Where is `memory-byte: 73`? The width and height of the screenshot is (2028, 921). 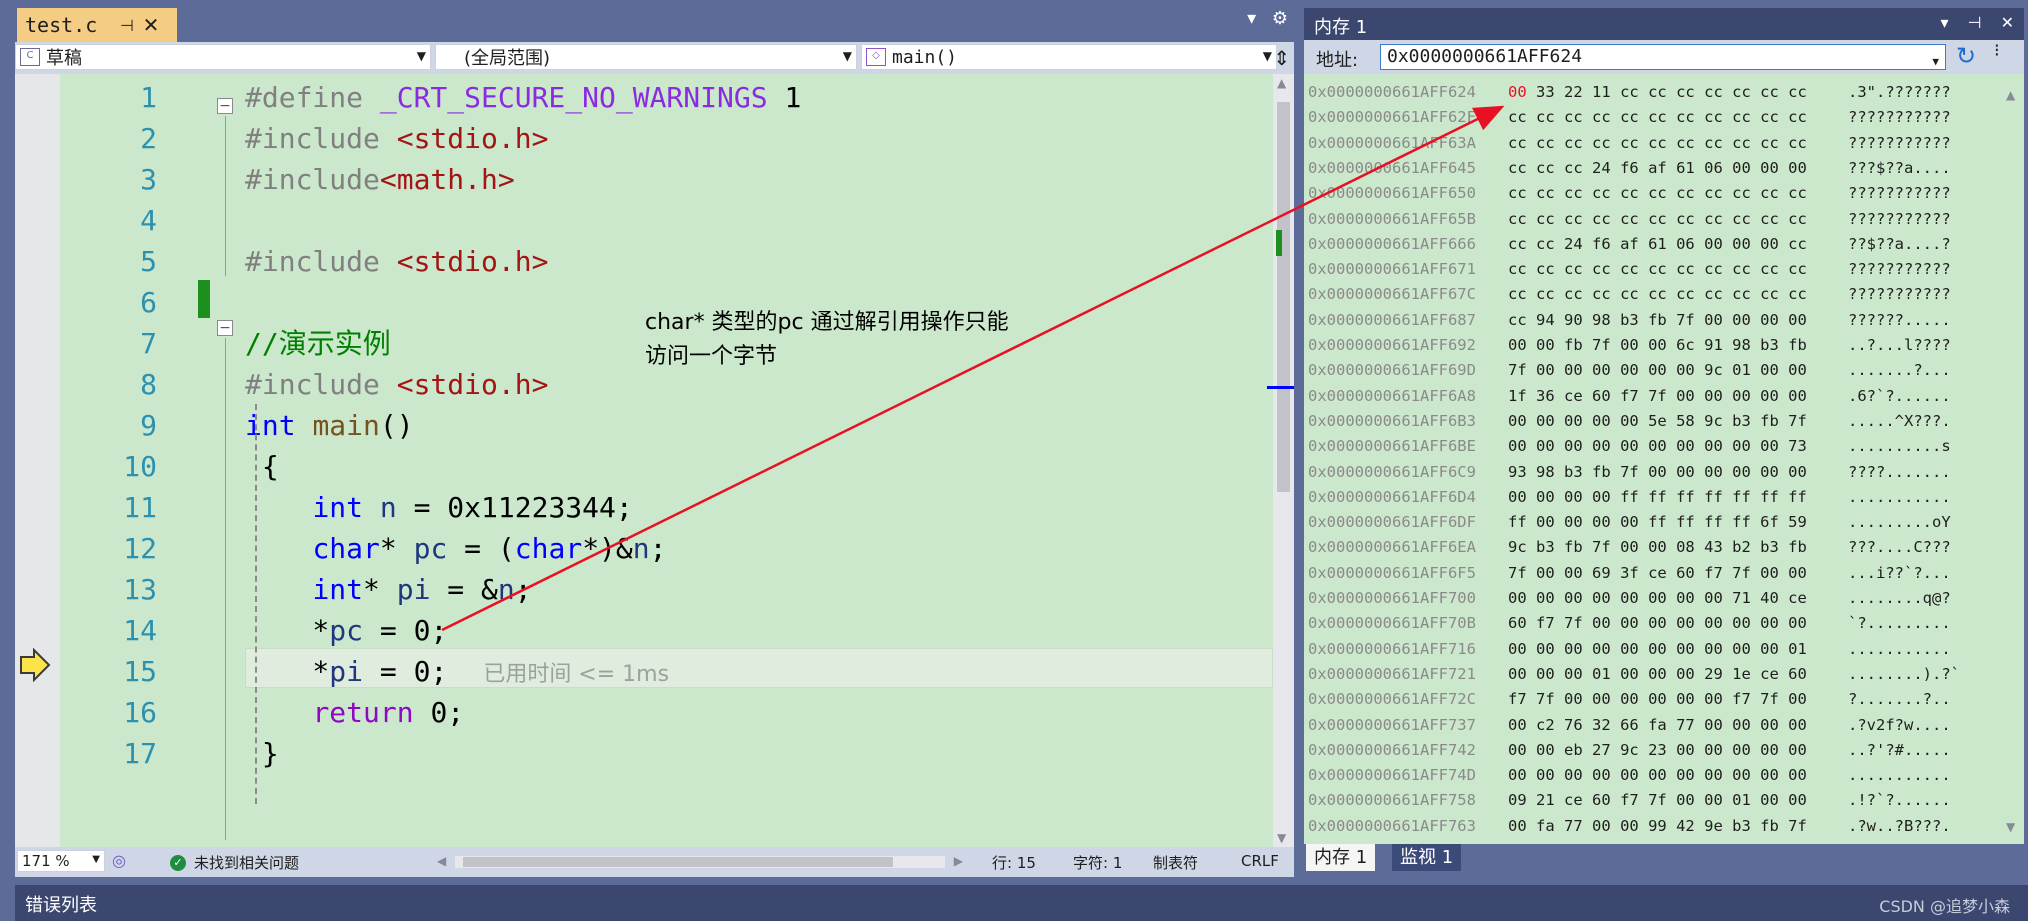 memory-byte: 73 is located at coordinates (1797, 446).